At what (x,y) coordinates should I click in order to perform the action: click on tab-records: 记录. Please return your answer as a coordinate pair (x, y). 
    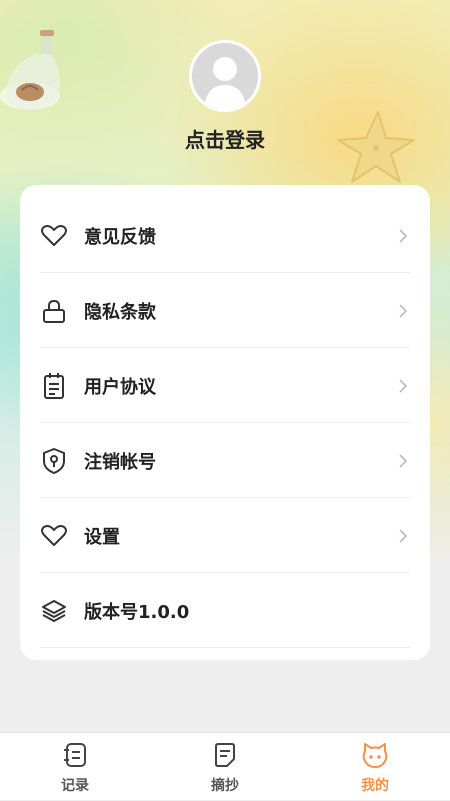
    Looking at the image, I should click on (75, 767).